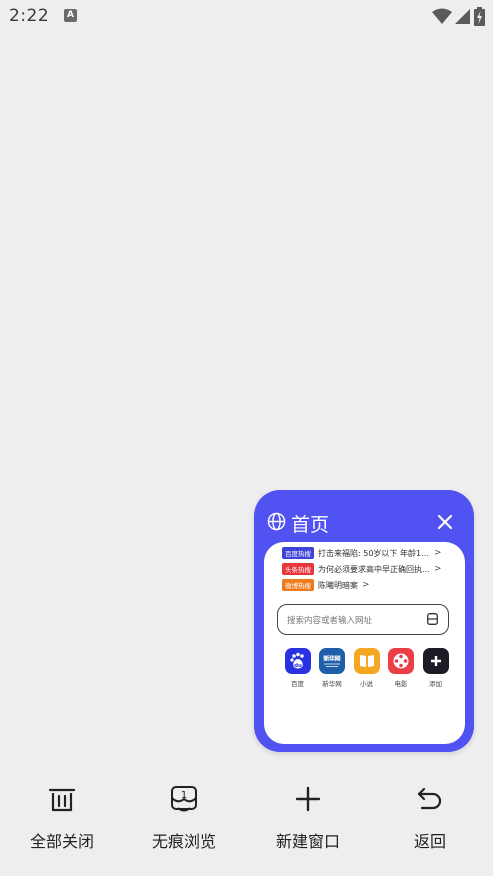 The height and width of the screenshot is (876, 493). Describe the element at coordinates (246, 17) in the screenshot. I see `status-bar: 2:22 A` at that location.